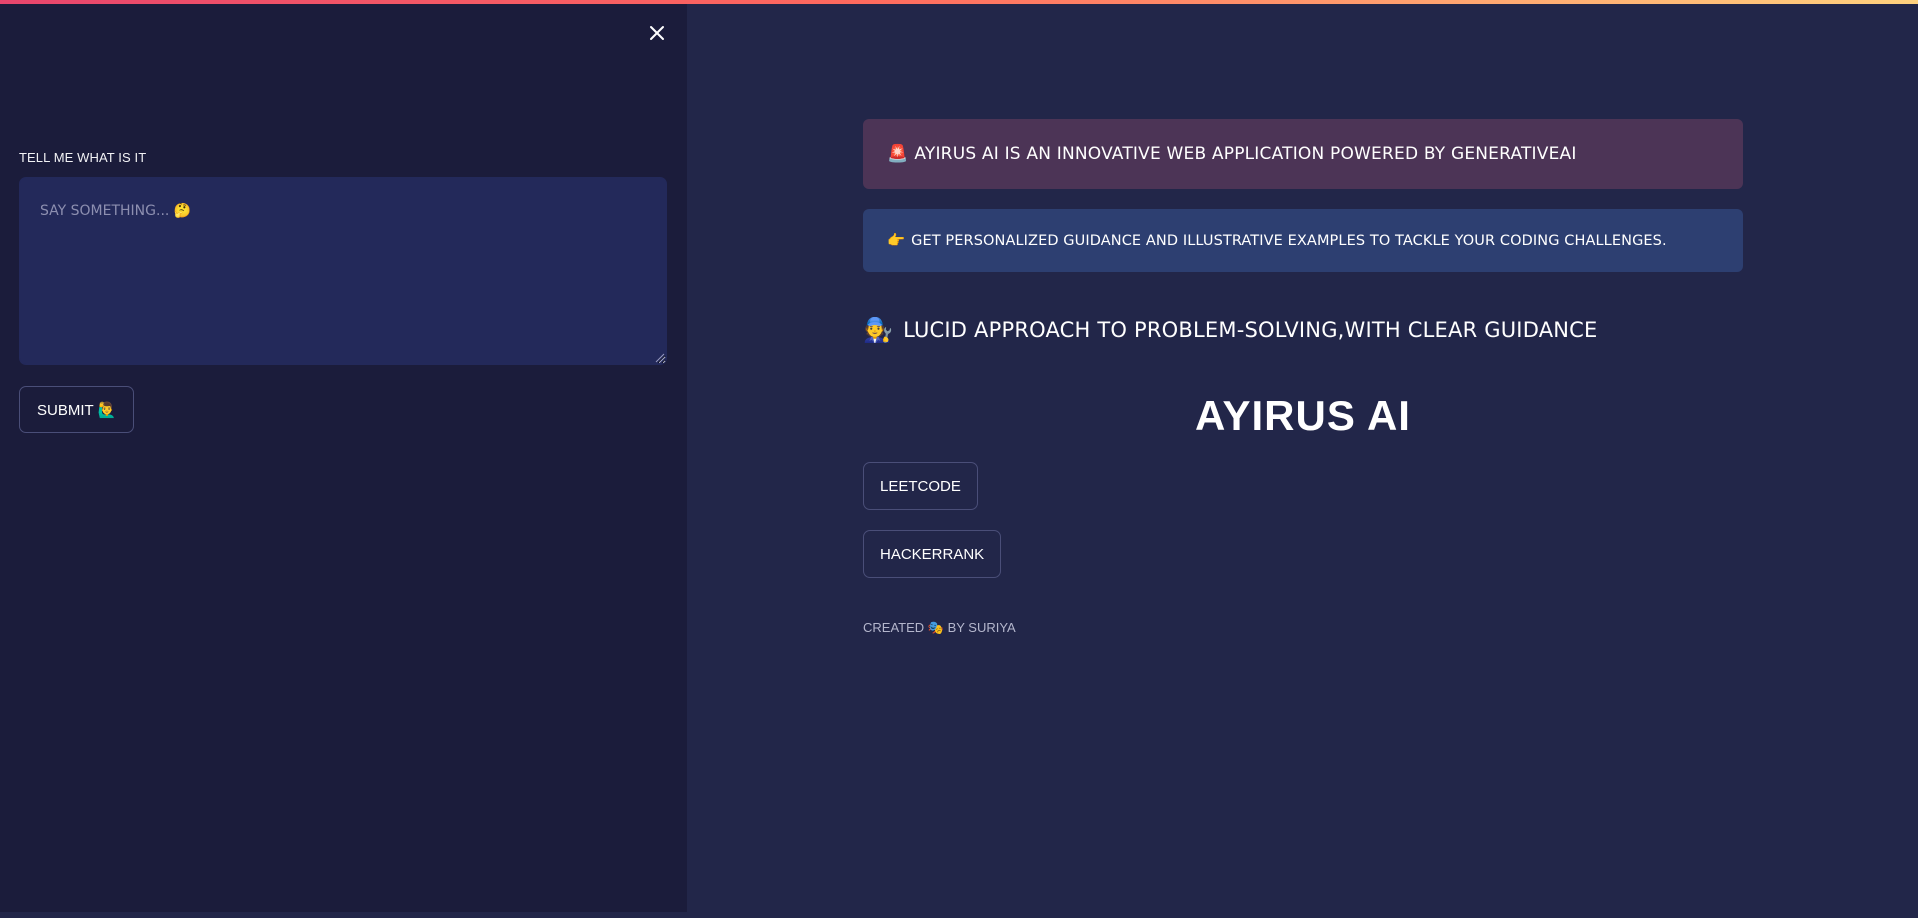 Image resolution: width=1918 pixels, height=918 pixels. I want to click on siren-icon: 🚨, so click(898, 154).